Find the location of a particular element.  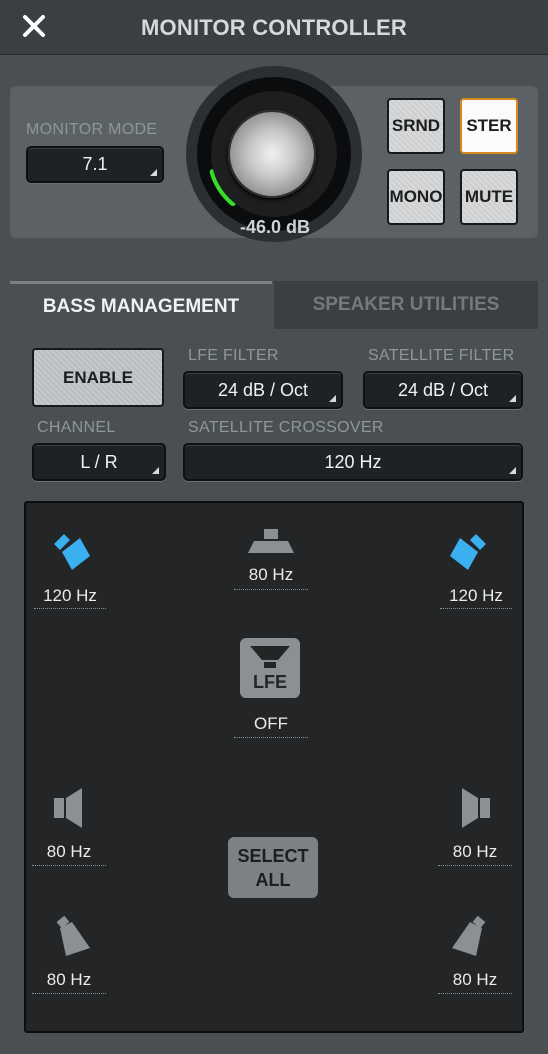

speaker-lfe-value: OFF is located at coordinates (271, 723).